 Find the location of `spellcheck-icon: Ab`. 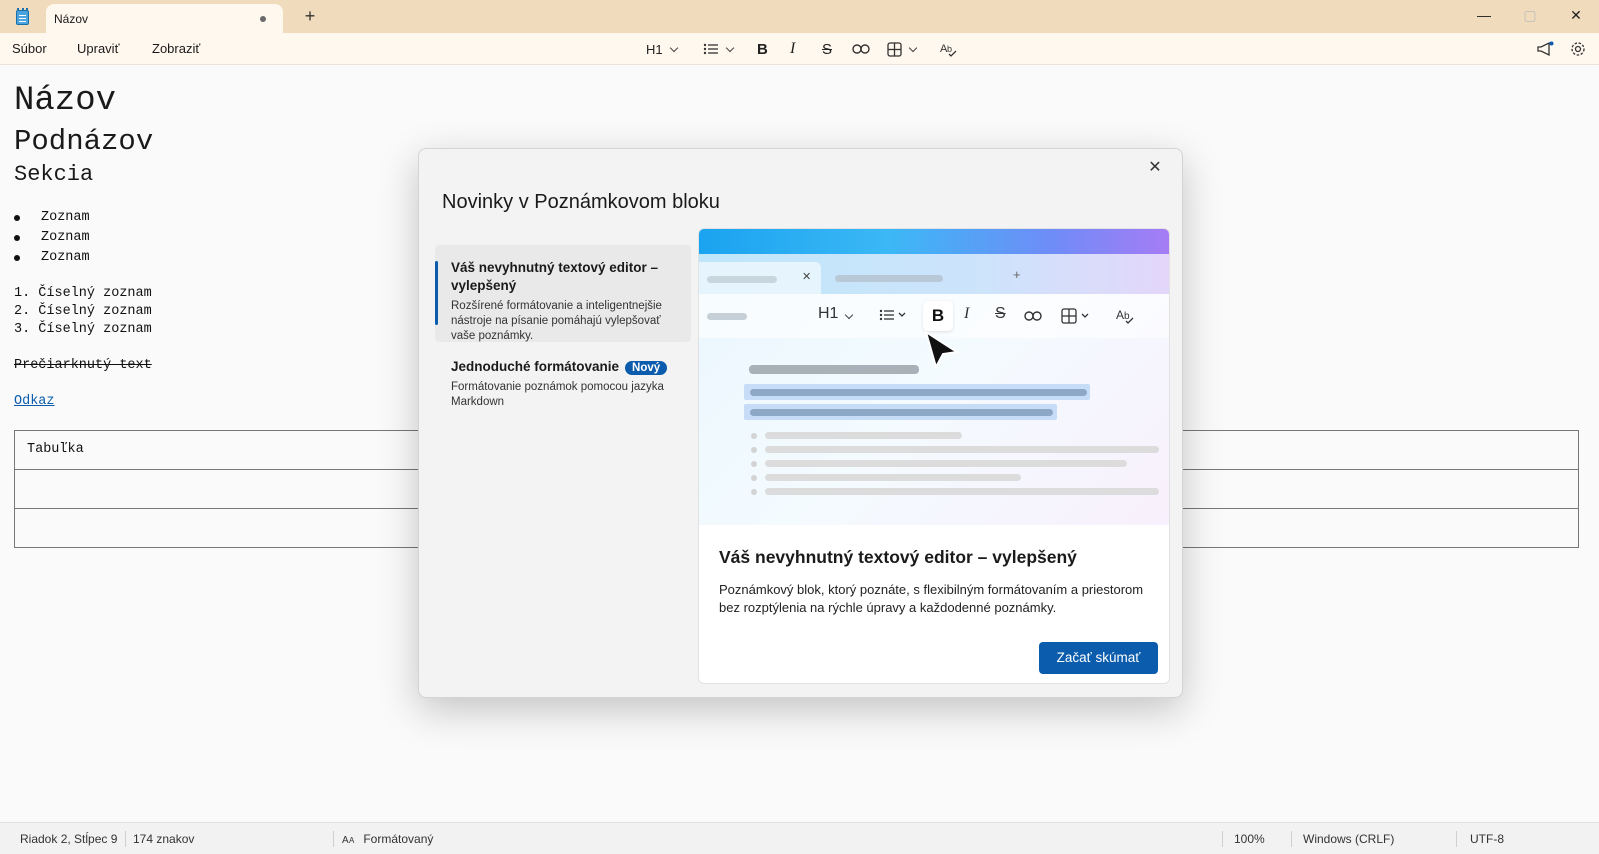

spellcheck-icon: Ab is located at coordinates (948, 50).